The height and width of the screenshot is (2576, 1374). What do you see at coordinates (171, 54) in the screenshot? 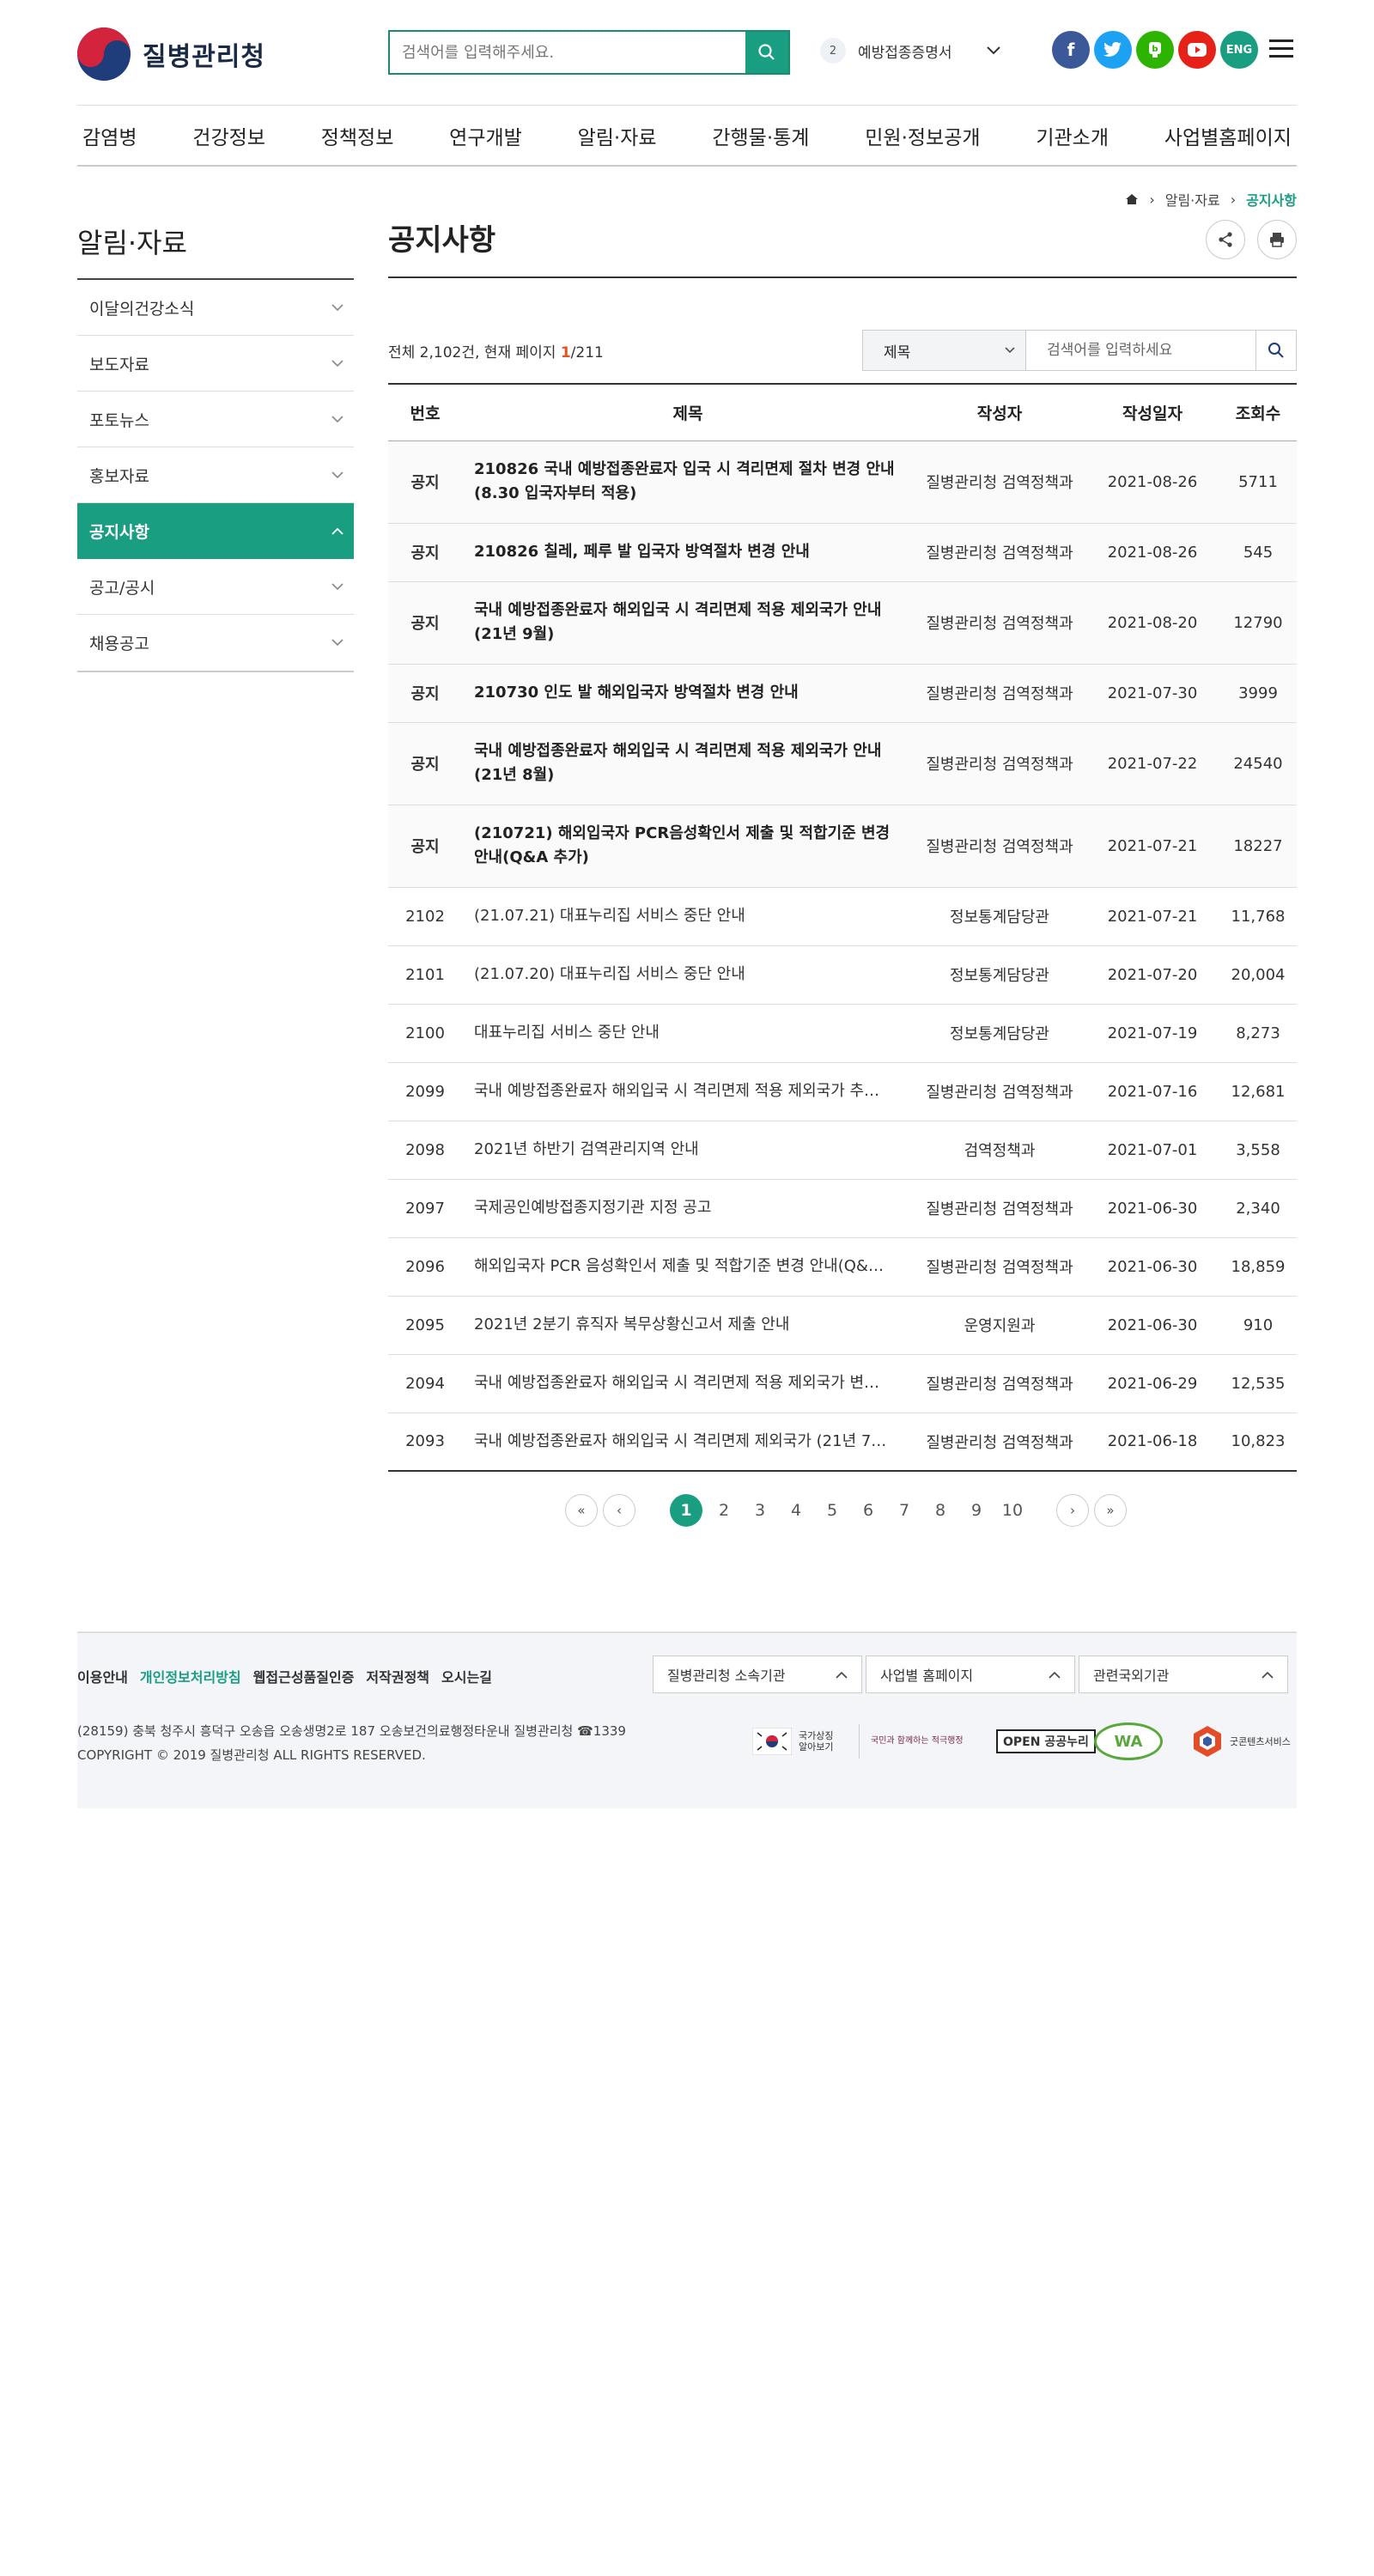
I see `site-logo: 질병관리청` at bounding box center [171, 54].